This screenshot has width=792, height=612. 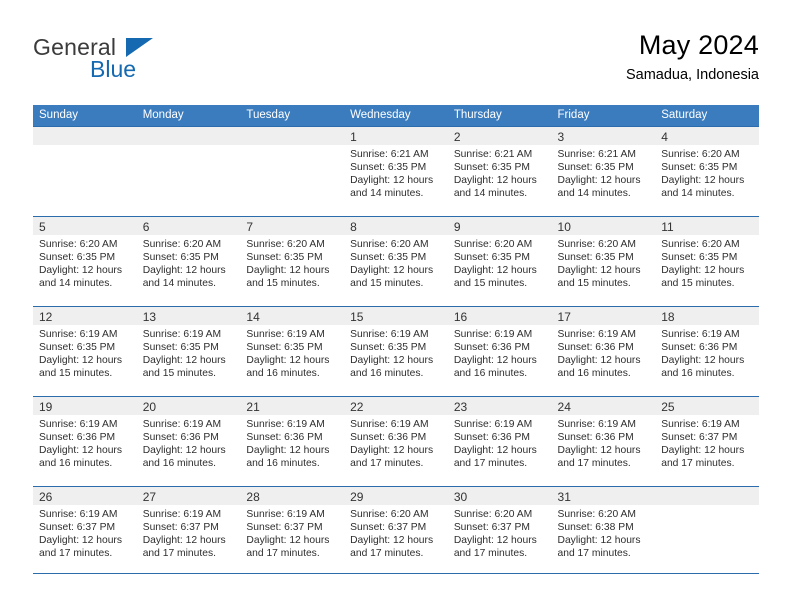 I want to click on sunrise-text: Sunrise: 6:21 AM, so click(x=493, y=154).